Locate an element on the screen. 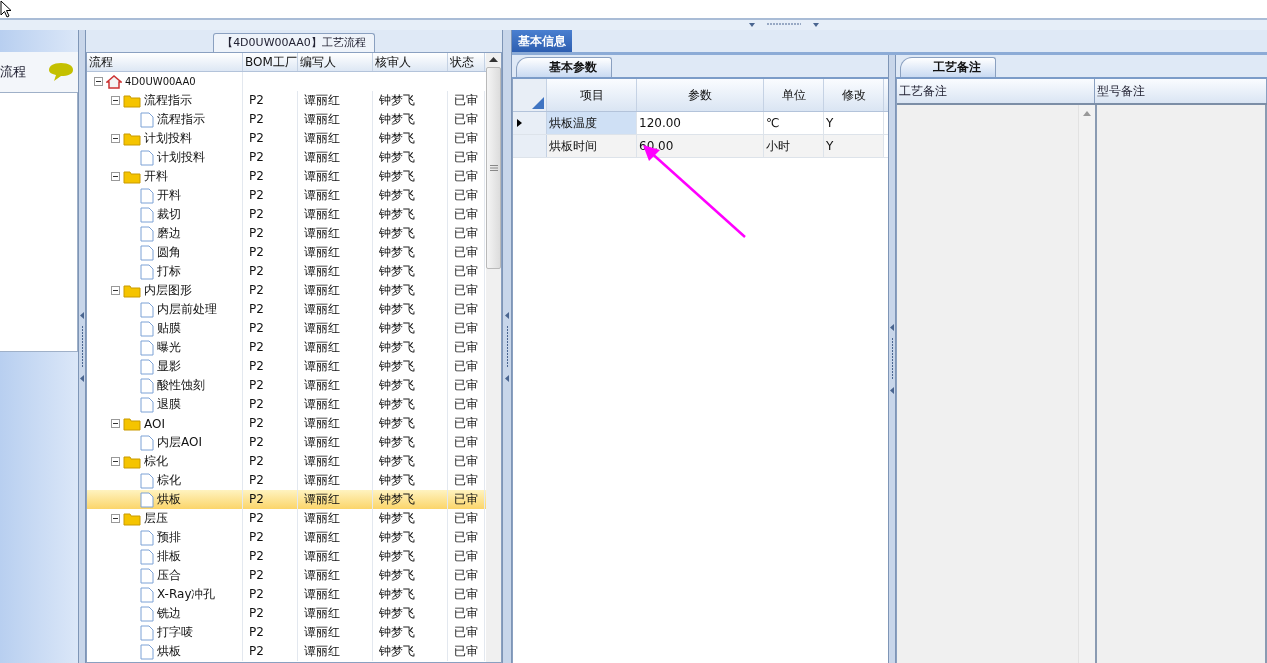 The height and width of the screenshot is (663, 1267). tree-row: 内层图形 P2 谭丽红 钟梦飞 已审 is located at coordinates (286, 290).